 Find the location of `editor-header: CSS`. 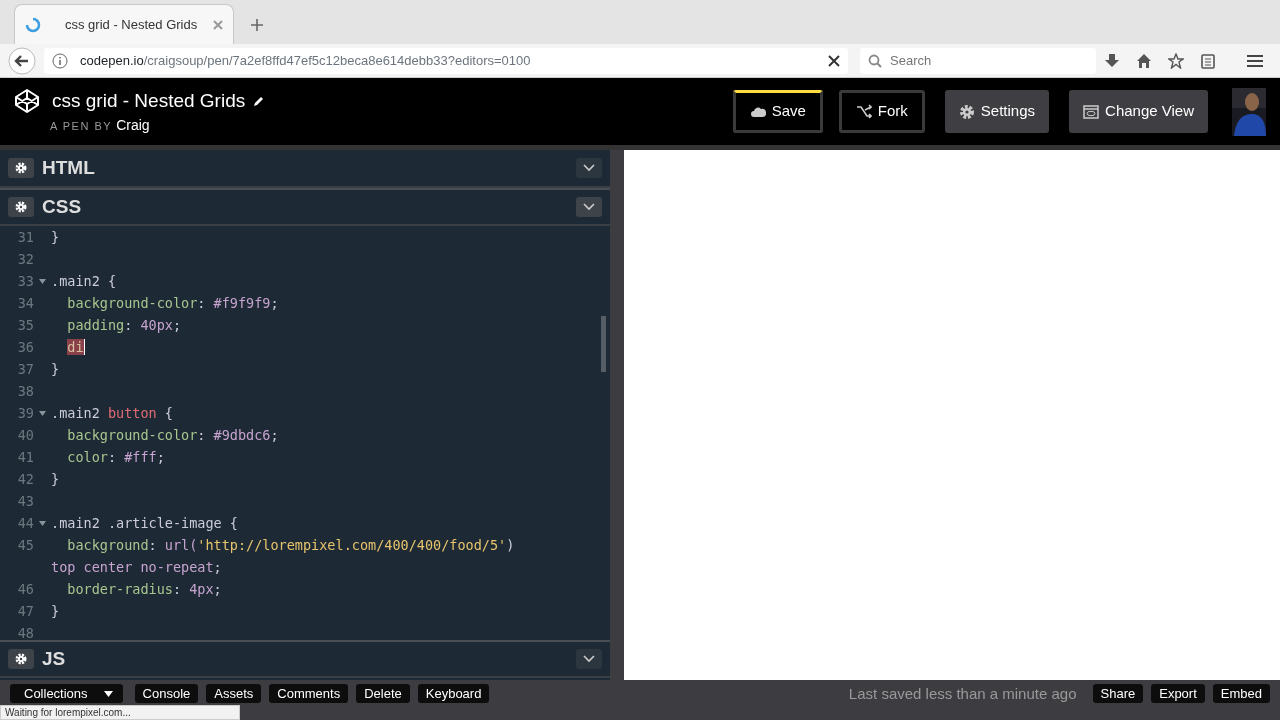

editor-header: CSS is located at coordinates (305, 207).